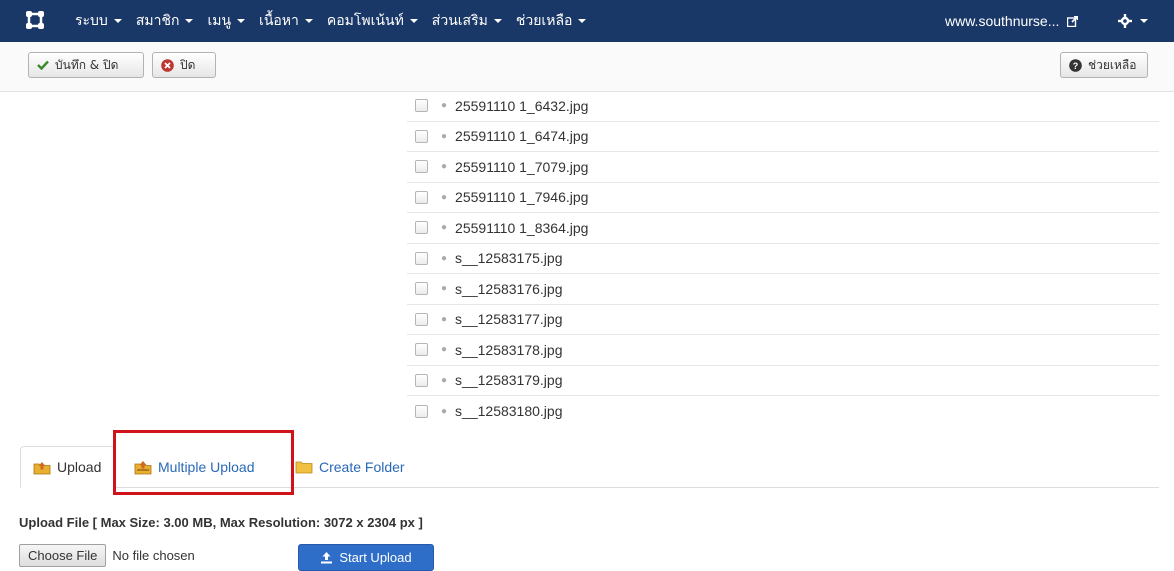 This screenshot has width=1174, height=571. Describe the element at coordinates (587, 67) in the screenshot. I see `toolbar: บันทึก & ปิด ปิด ? ช่วยเหลือ` at that location.